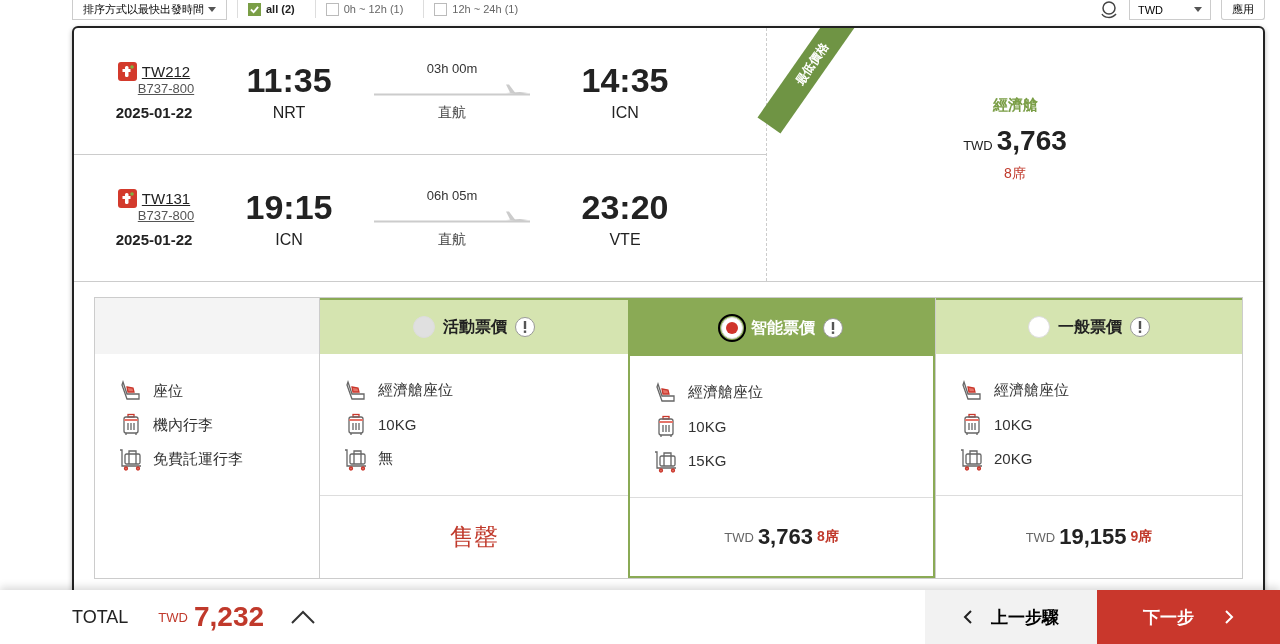  I want to click on arrival-time: 14:35, so click(625, 80).